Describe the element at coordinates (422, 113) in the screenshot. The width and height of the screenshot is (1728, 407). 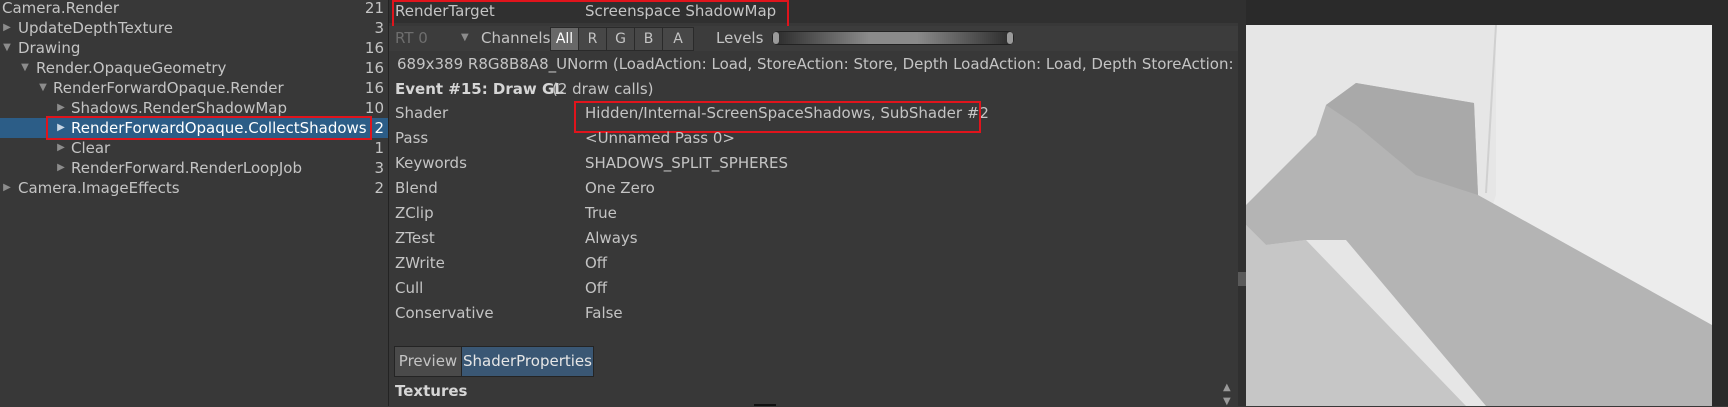
I see `property-key: Shader` at that location.